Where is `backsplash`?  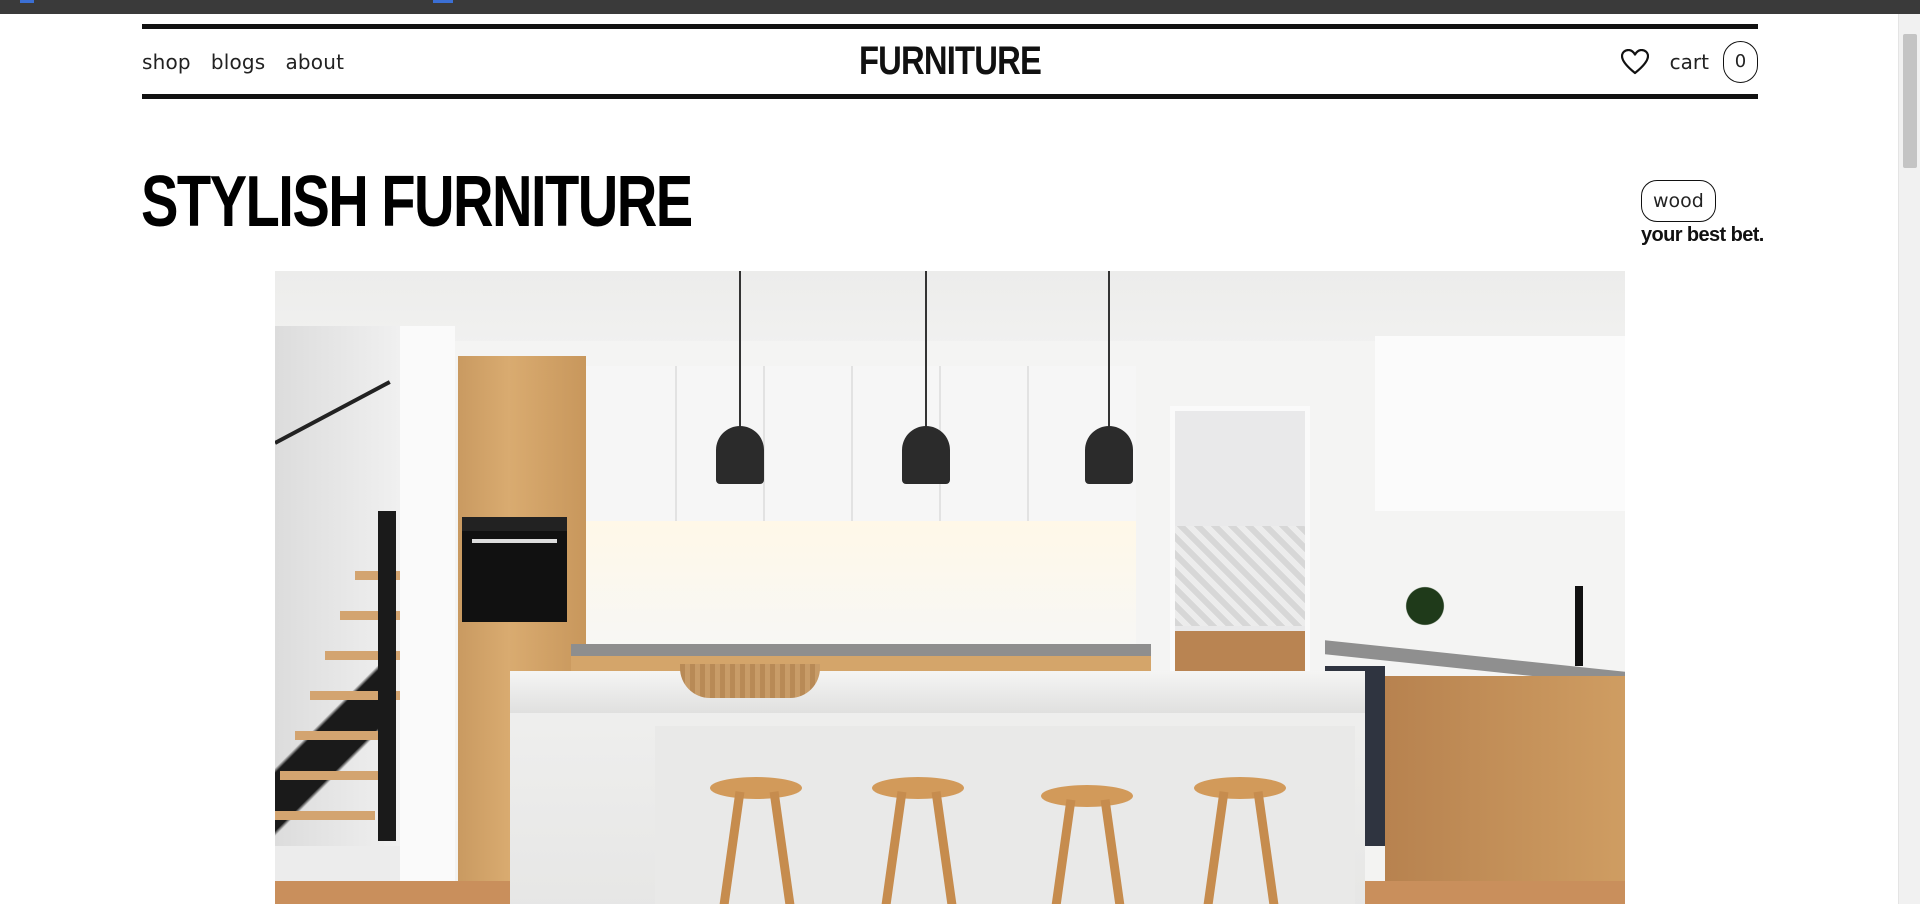
backsplash is located at coordinates (861, 583).